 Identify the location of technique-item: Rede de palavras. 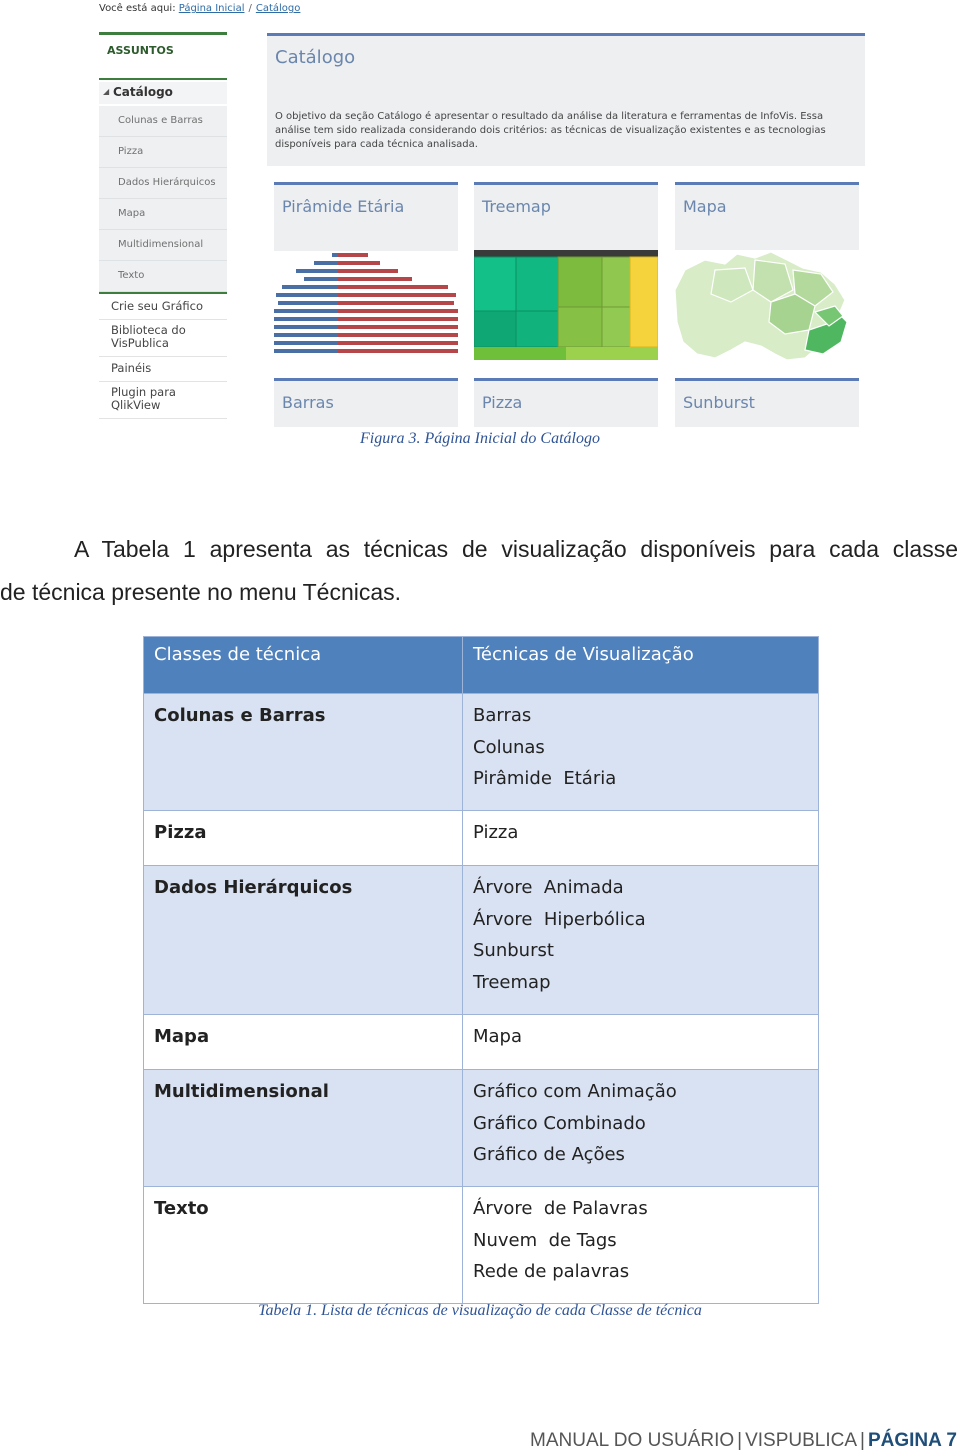
(551, 1272).